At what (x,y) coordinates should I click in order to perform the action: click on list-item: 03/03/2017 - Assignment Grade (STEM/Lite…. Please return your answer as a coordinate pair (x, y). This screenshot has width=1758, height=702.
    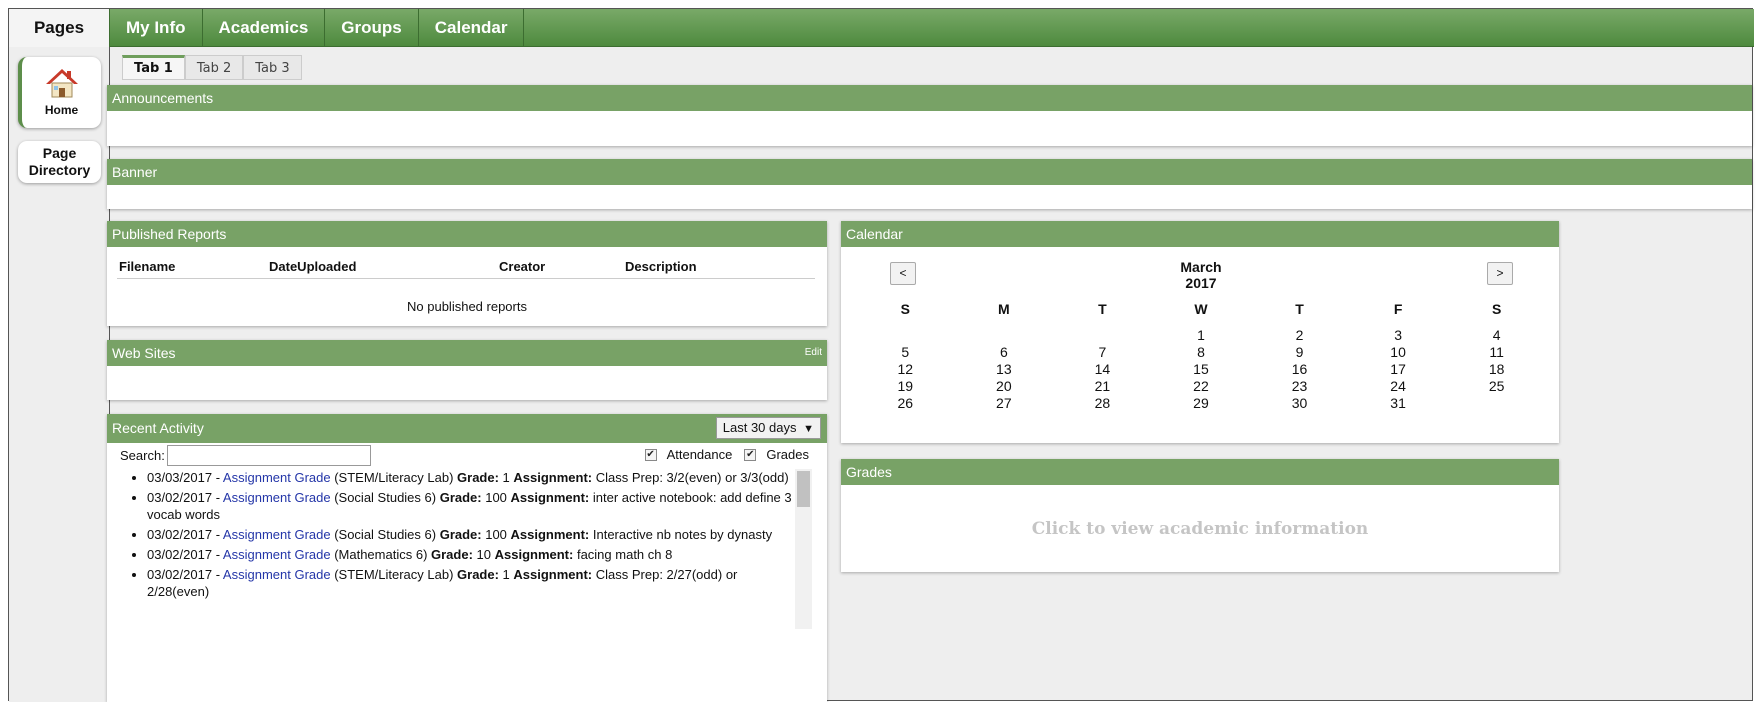
    Looking at the image, I should click on (470, 477).